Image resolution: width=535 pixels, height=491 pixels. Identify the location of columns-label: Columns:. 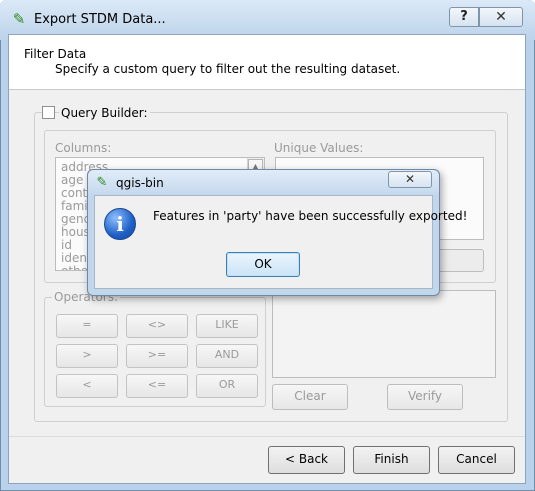
(83, 148).